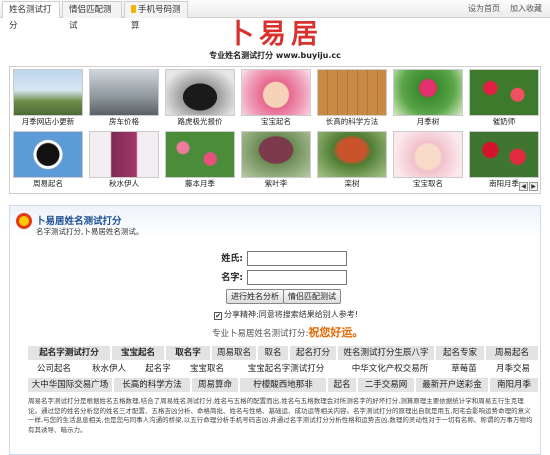 This screenshot has width=550, height=455. Describe the element at coordinates (133, 9) in the screenshot. I see `phone-icon` at that location.